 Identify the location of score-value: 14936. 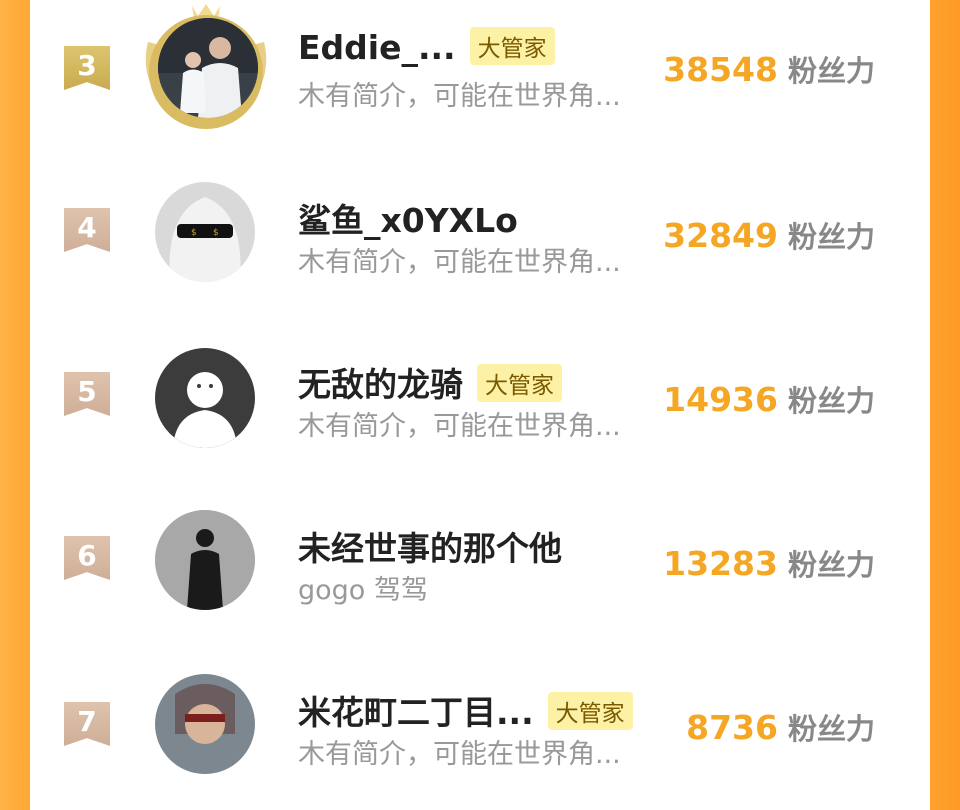
(720, 399).